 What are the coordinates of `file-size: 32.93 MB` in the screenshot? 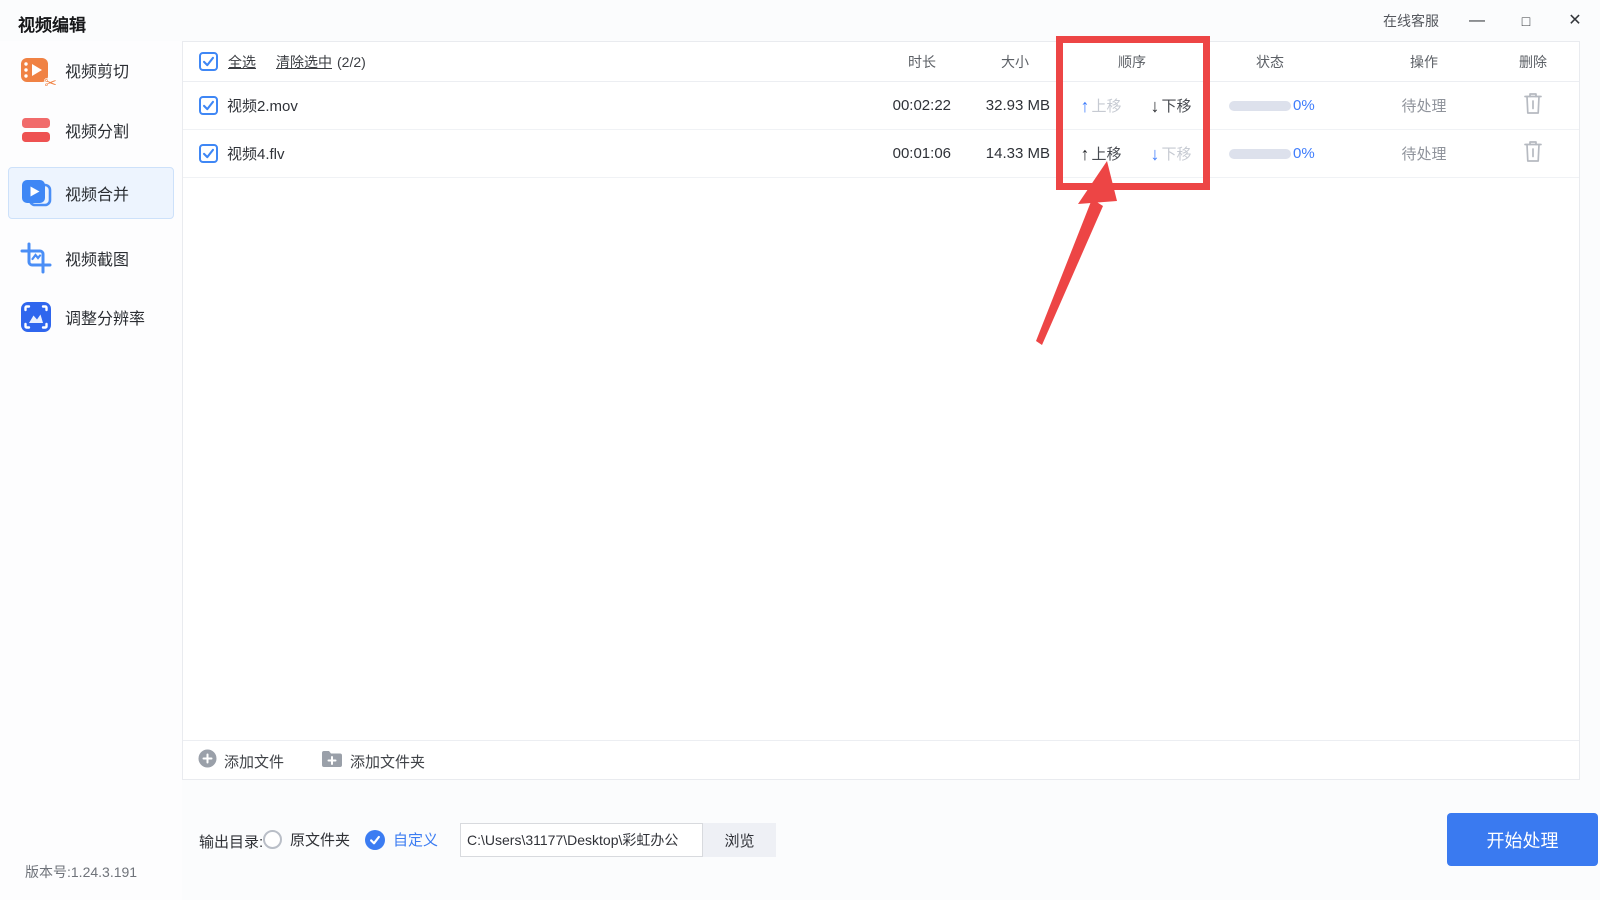 It's located at (1017, 105).